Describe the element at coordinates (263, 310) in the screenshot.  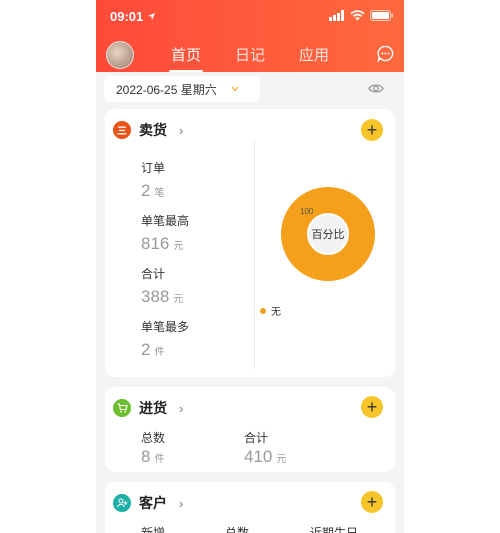
I see `legend-swatch` at that location.